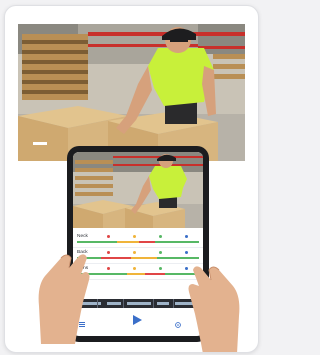 Image resolution: width=320 pixels, height=355 pixels. I want to click on video-timeline-scrubber, so click(138, 303).